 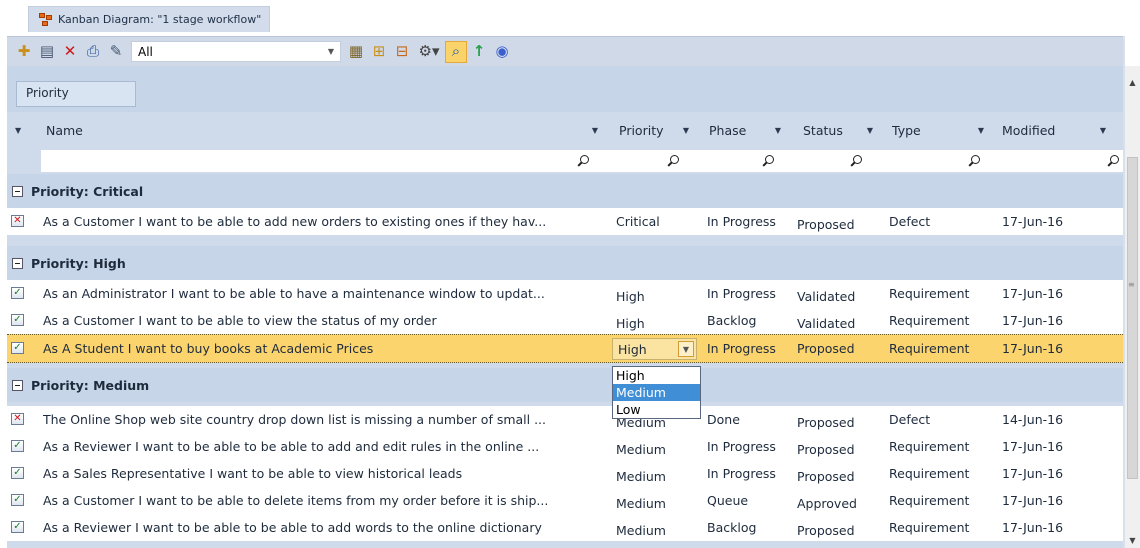 What do you see at coordinates (429, 52) in the screenshot?
I see `settings-icon: ⚙▾` at bounding box center [429, 52].